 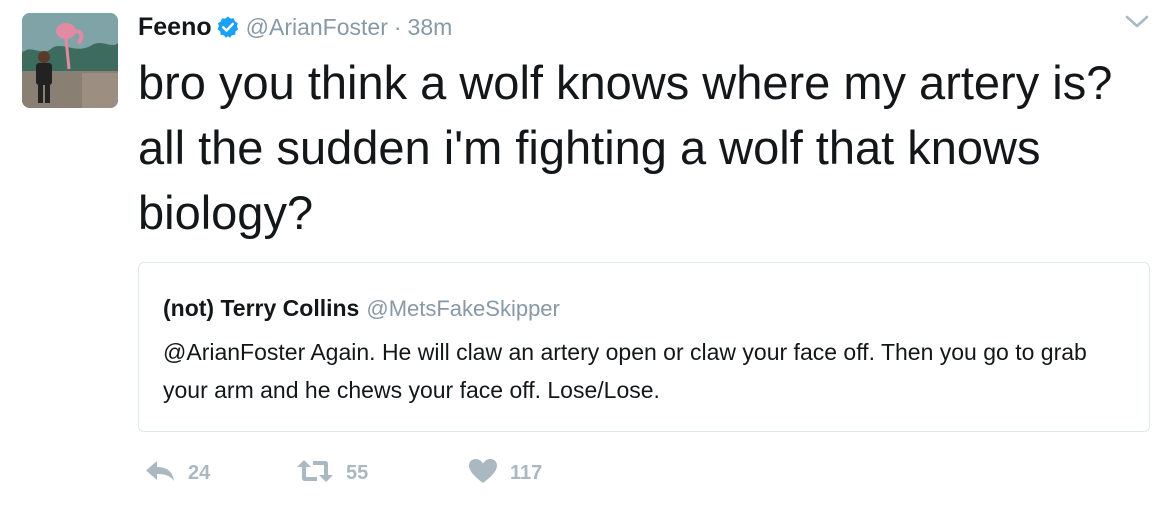 What do you see at coordinates (199, 472) in the screenshot?
I see `reply-count: 24` at bounding box center [199, 472].